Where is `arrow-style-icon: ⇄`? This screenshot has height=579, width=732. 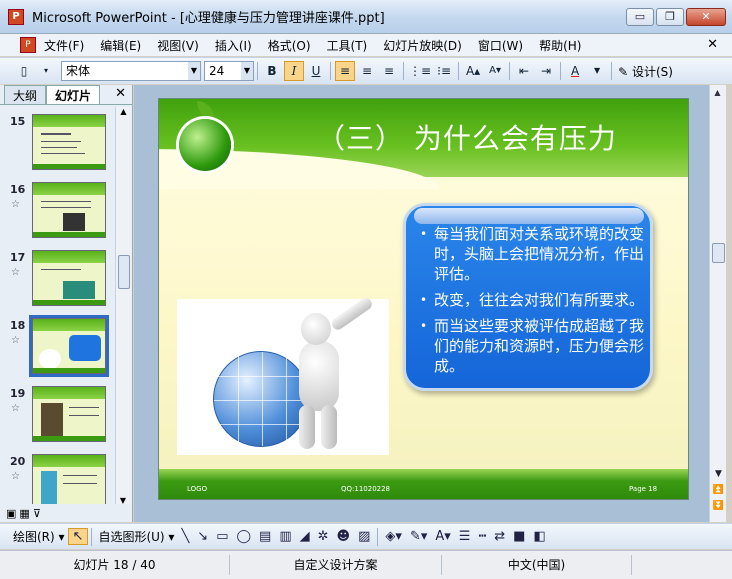 arrow-style-icon: ⇄ is located at coordinates (499, 536).